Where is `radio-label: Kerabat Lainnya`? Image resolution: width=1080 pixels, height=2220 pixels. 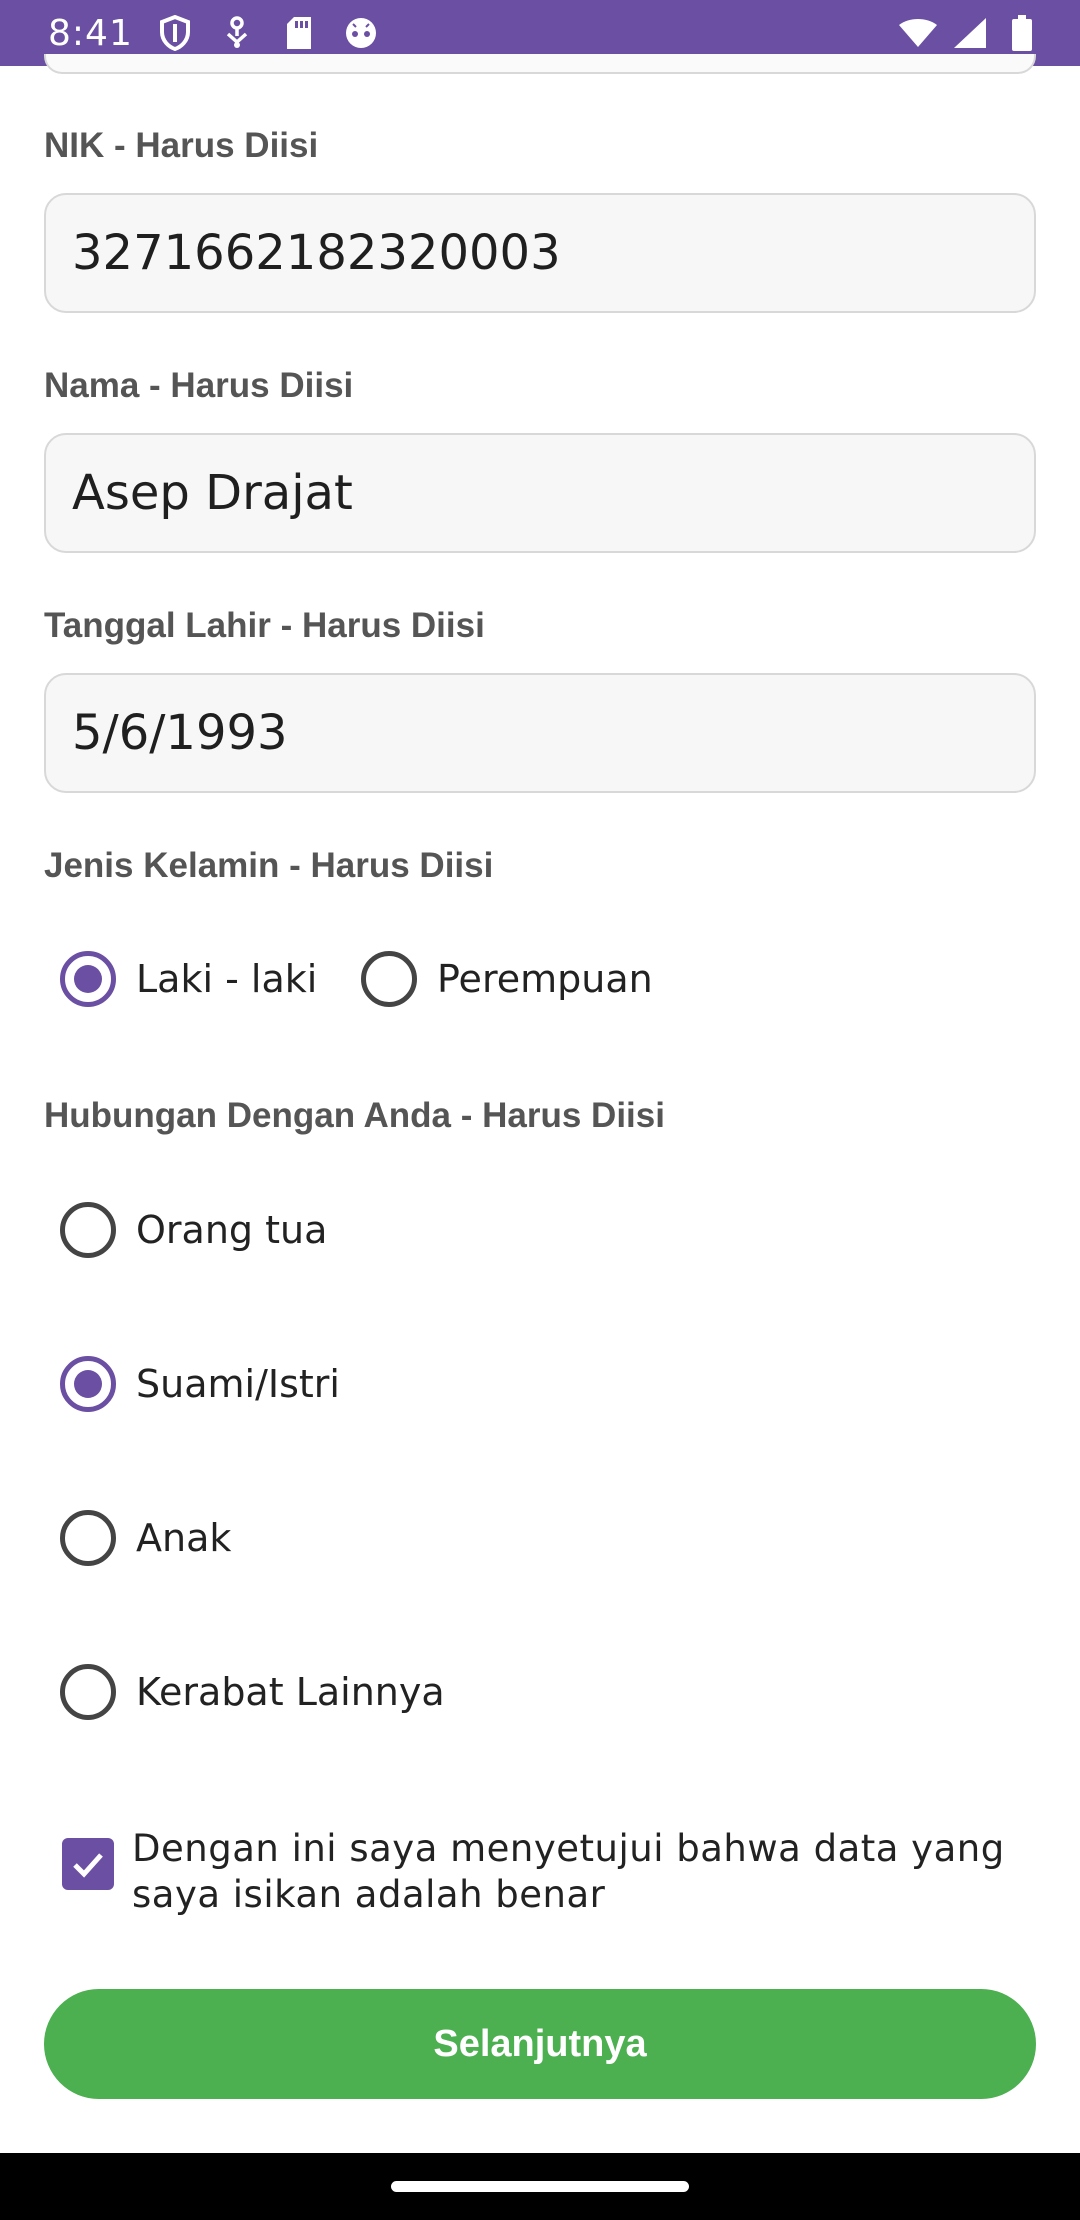
radio-label: Kerabat Lainnya is located at coordinates (290, 1692).